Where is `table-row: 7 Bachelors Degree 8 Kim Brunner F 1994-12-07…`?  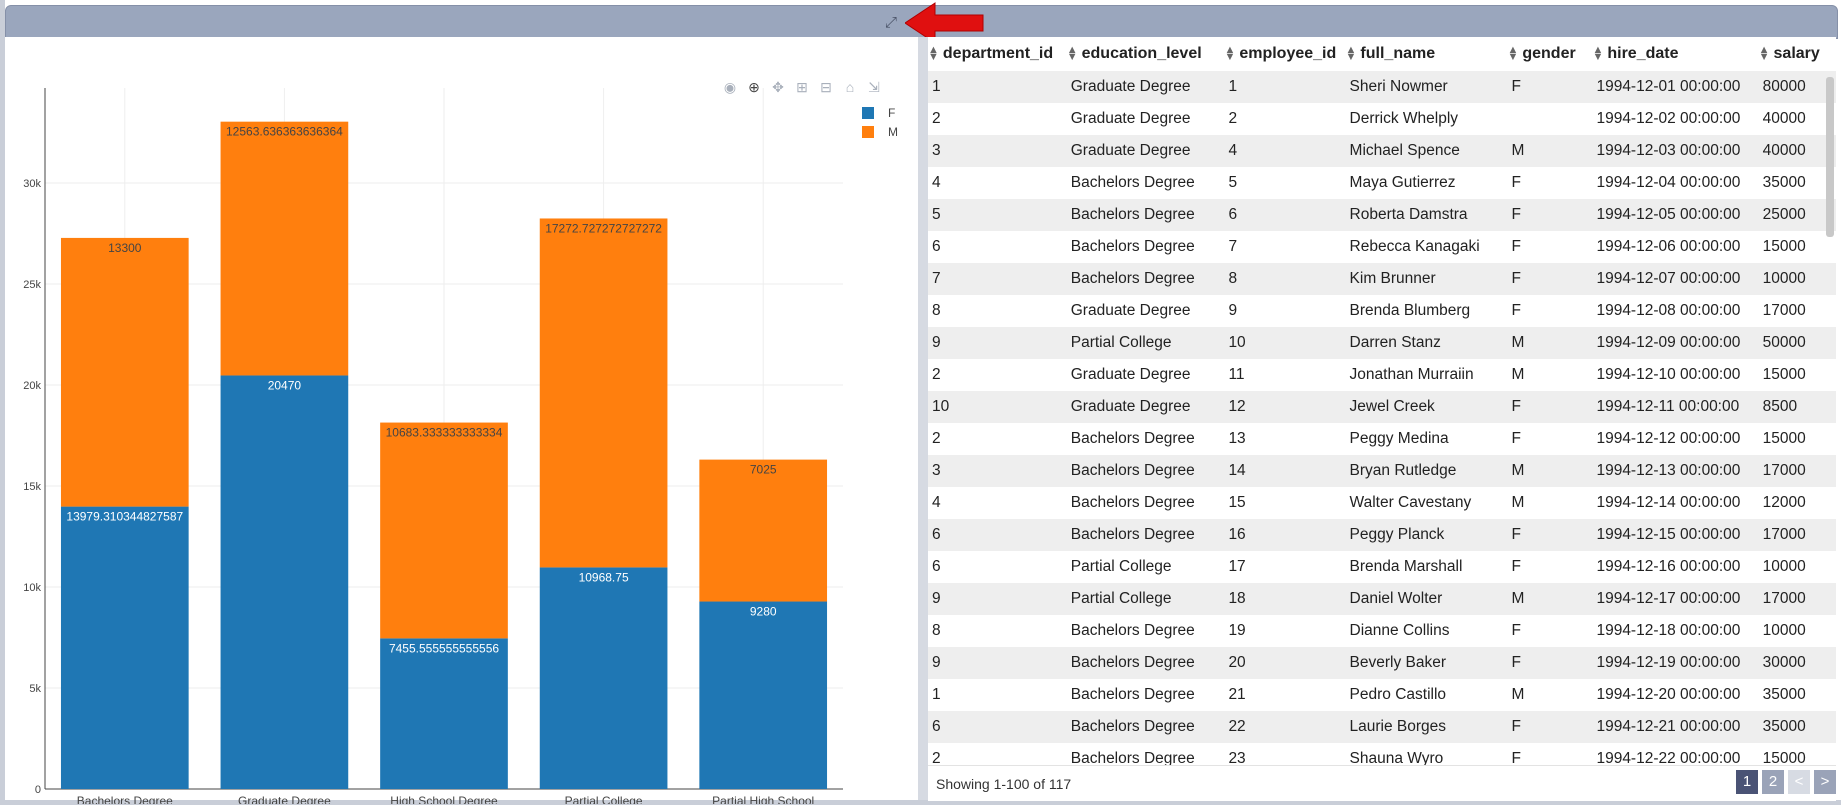
table-row: 7 Bachelors Degree 8 Kim Brunner F 1994-12-07… is located at coordinates (1382, 279).